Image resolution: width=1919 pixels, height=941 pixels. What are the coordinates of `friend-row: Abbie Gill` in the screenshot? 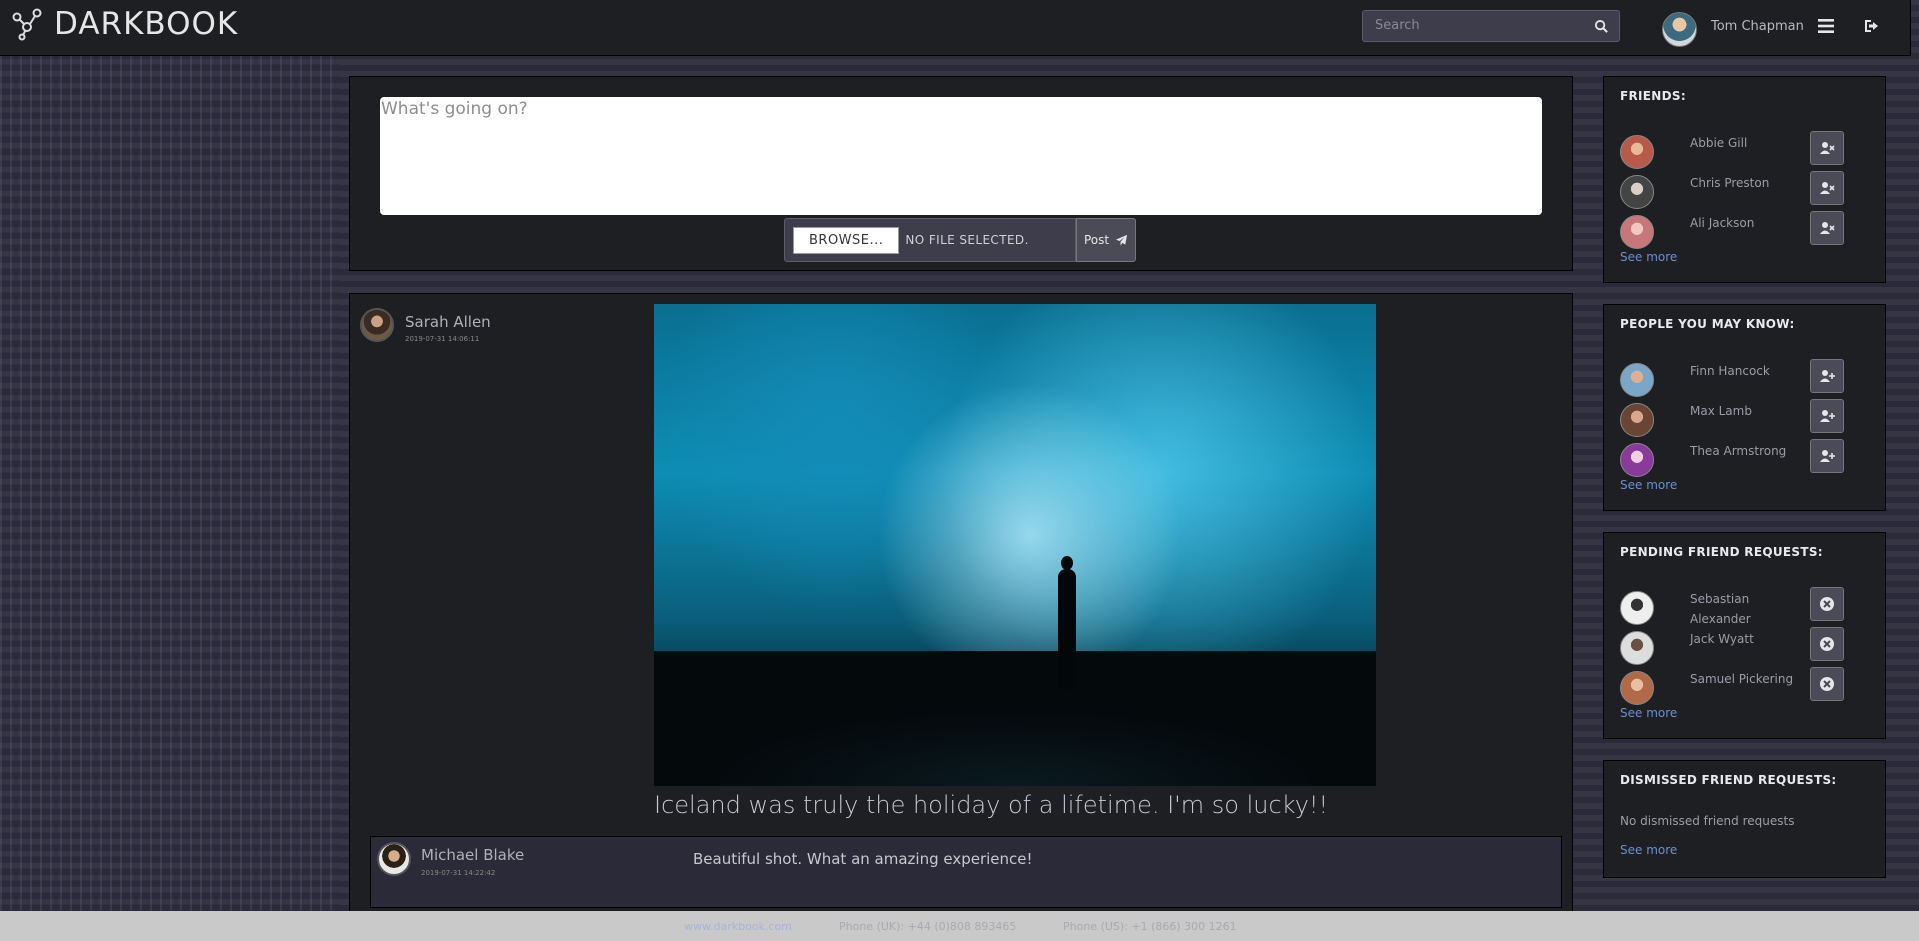 It's located at (1745, 152).